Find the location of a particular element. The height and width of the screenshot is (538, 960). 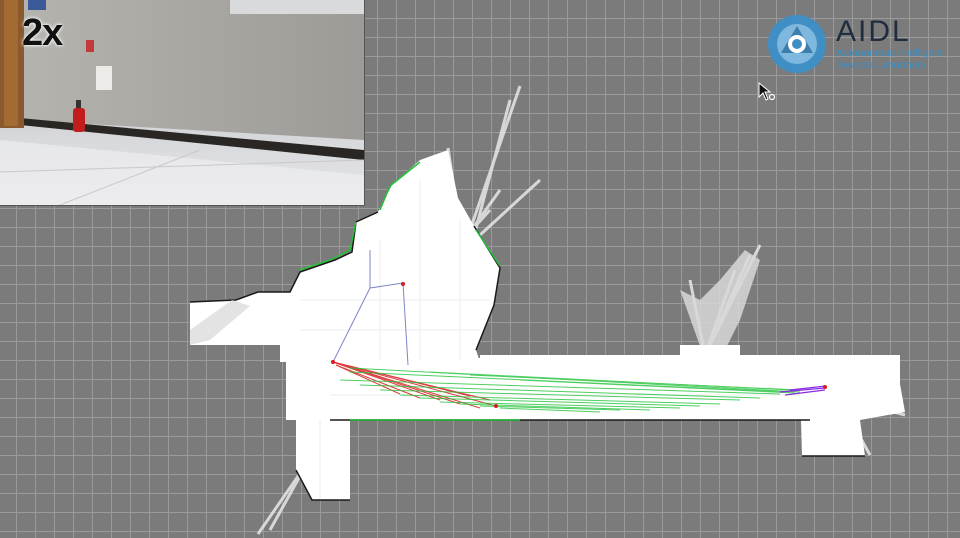

mouse-cursor-icon is located at coordinates (767, 91).